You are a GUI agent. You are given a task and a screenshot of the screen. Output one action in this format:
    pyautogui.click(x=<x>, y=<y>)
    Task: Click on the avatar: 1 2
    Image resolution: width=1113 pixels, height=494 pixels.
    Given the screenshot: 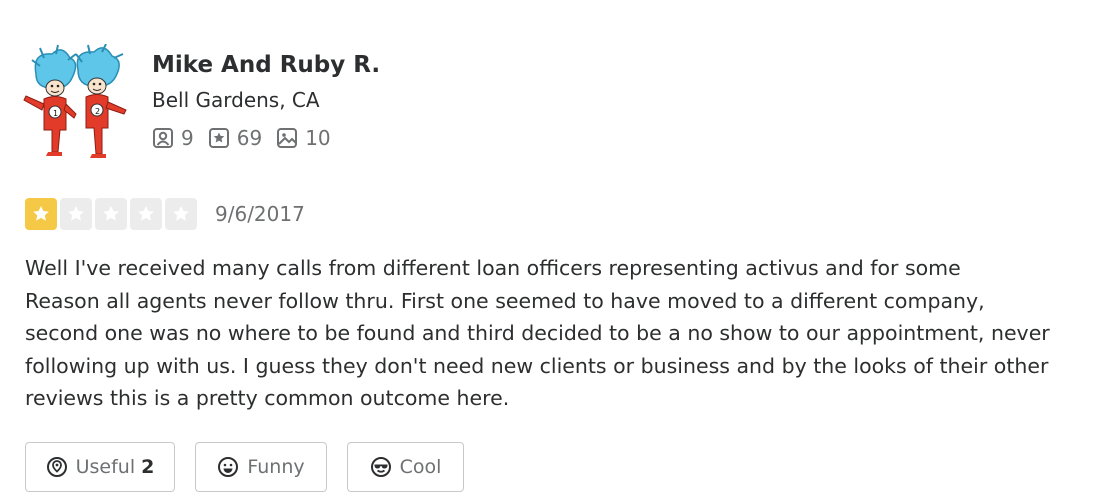 What is the action you would take?
    pyautogui.click(x=77, y=100)
    